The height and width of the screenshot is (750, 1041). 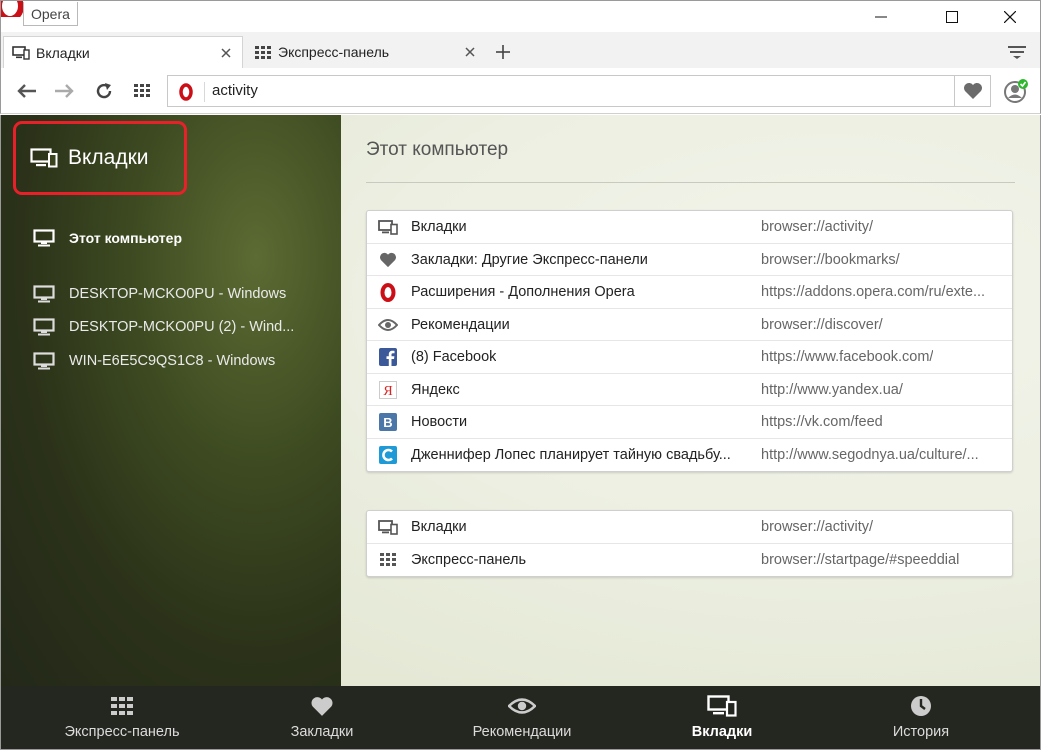 I want to click on close-icon, so click(x=1010, y=17).